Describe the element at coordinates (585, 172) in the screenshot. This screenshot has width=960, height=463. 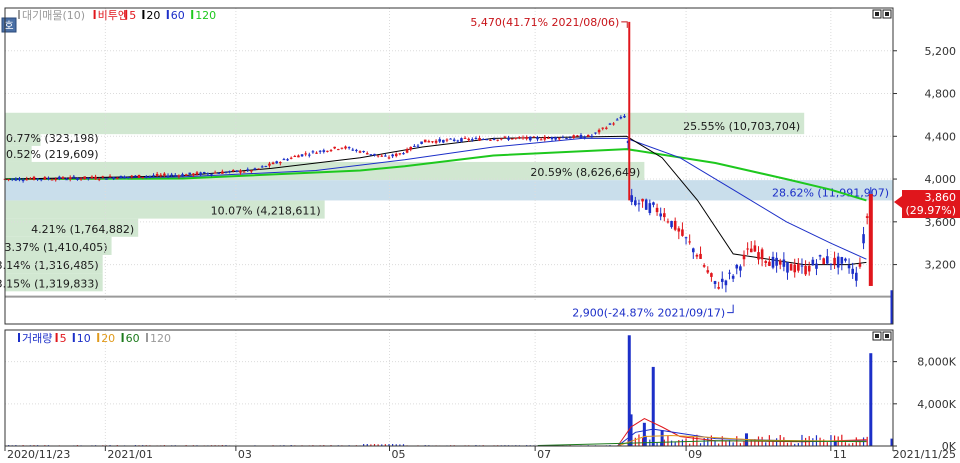
I see `supply-band-label-3: 20.59% (8,626,649)` at that location.